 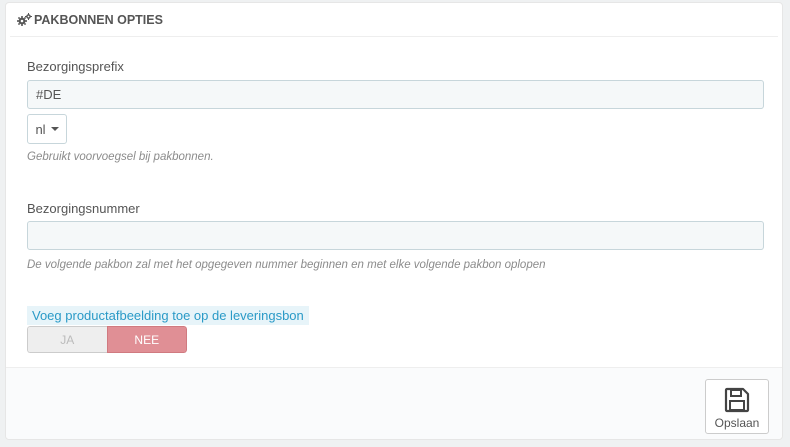 I want to click on switch-option-yes: JA, so click(x=67, y=339).